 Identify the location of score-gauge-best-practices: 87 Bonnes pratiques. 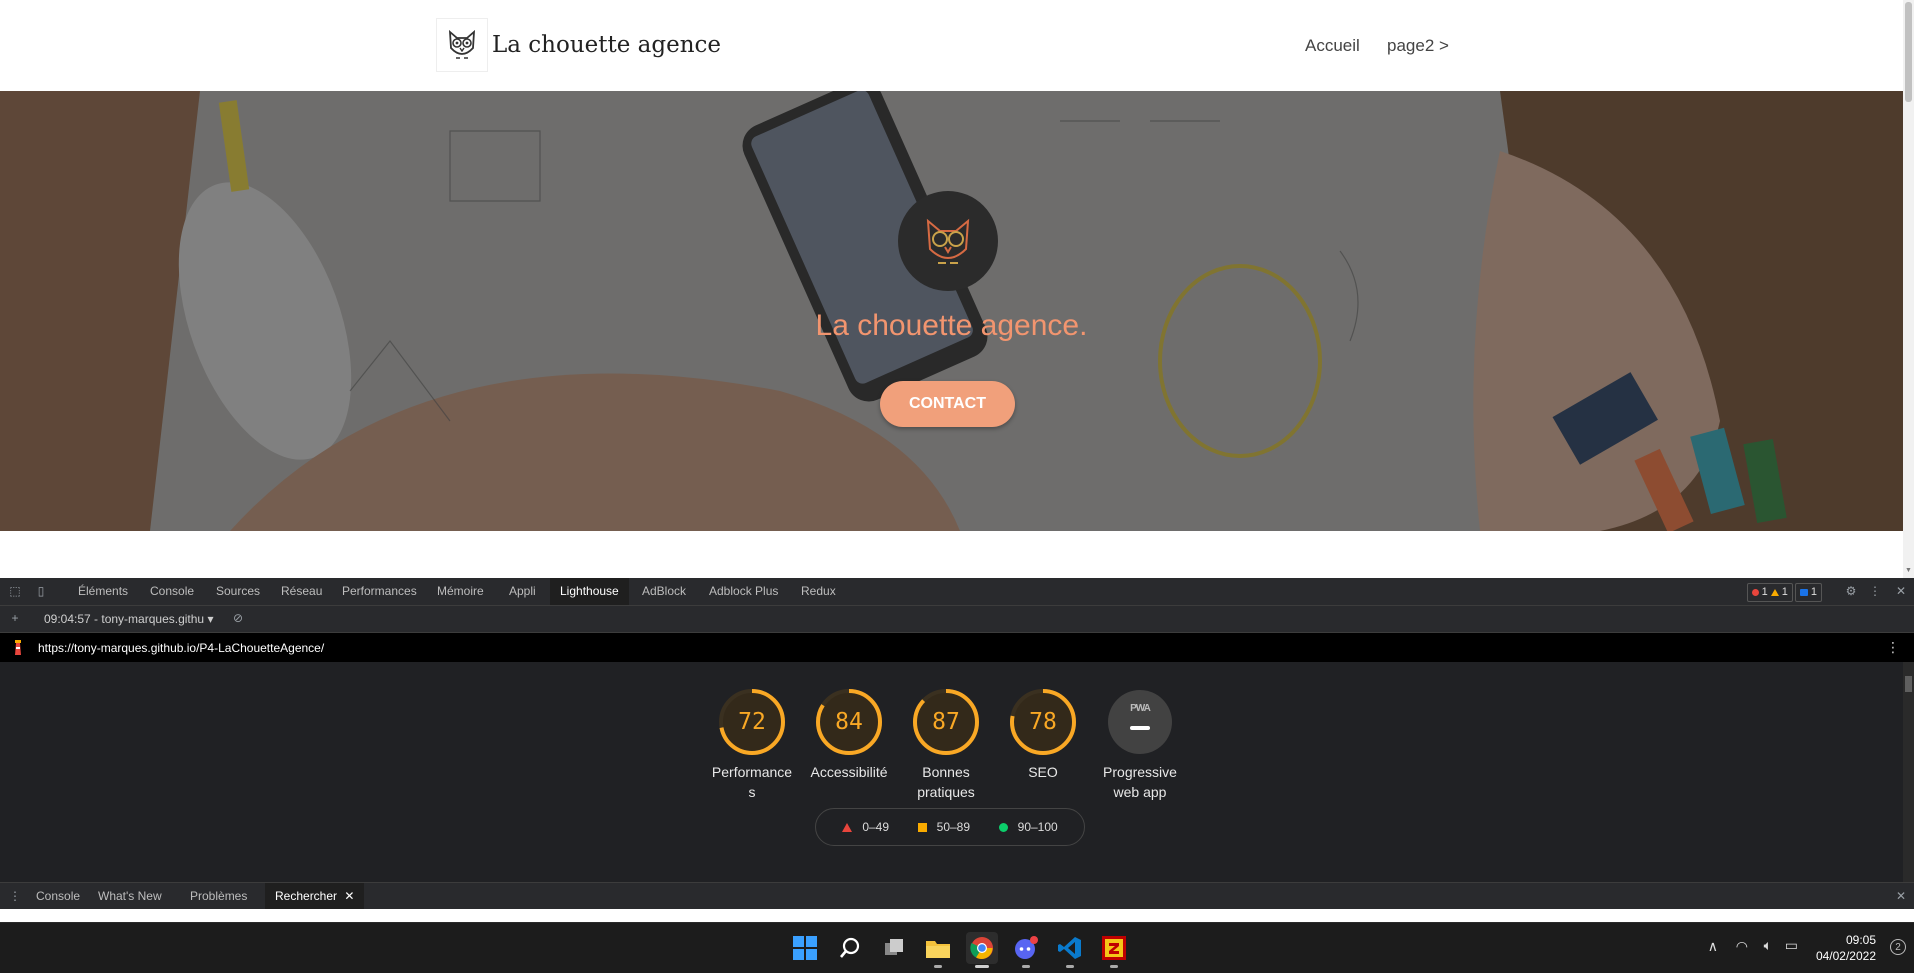
(946, 745).